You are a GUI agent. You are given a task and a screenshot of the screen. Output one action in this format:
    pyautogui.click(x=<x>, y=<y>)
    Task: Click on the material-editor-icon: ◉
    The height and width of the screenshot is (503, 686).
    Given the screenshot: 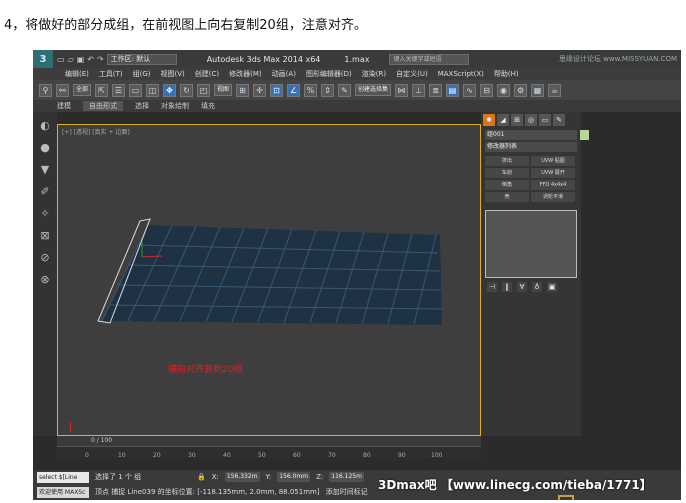 What is the action you would take?
    pyautogui.click(x=504, y=90)
    